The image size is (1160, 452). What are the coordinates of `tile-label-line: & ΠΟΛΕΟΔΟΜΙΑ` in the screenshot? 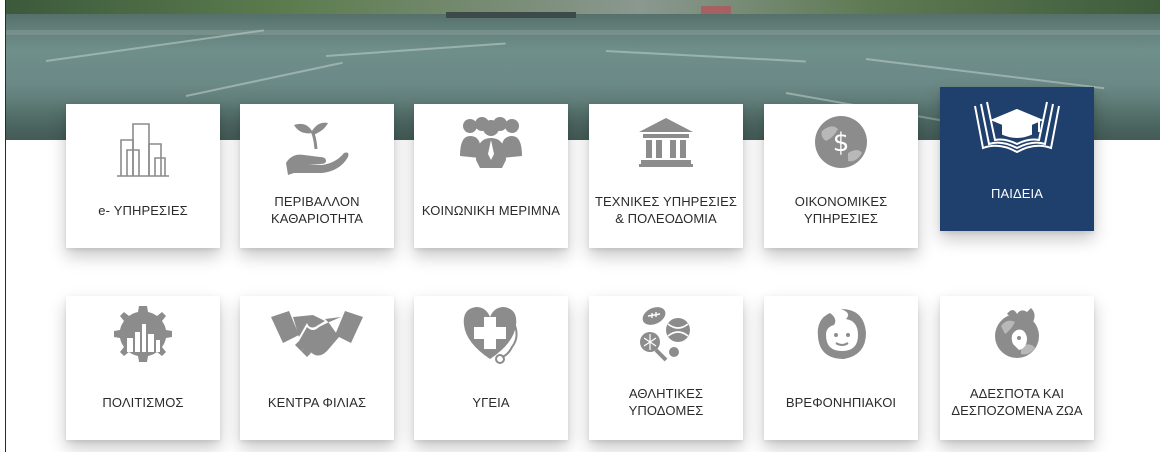 It's located at (666, 218).